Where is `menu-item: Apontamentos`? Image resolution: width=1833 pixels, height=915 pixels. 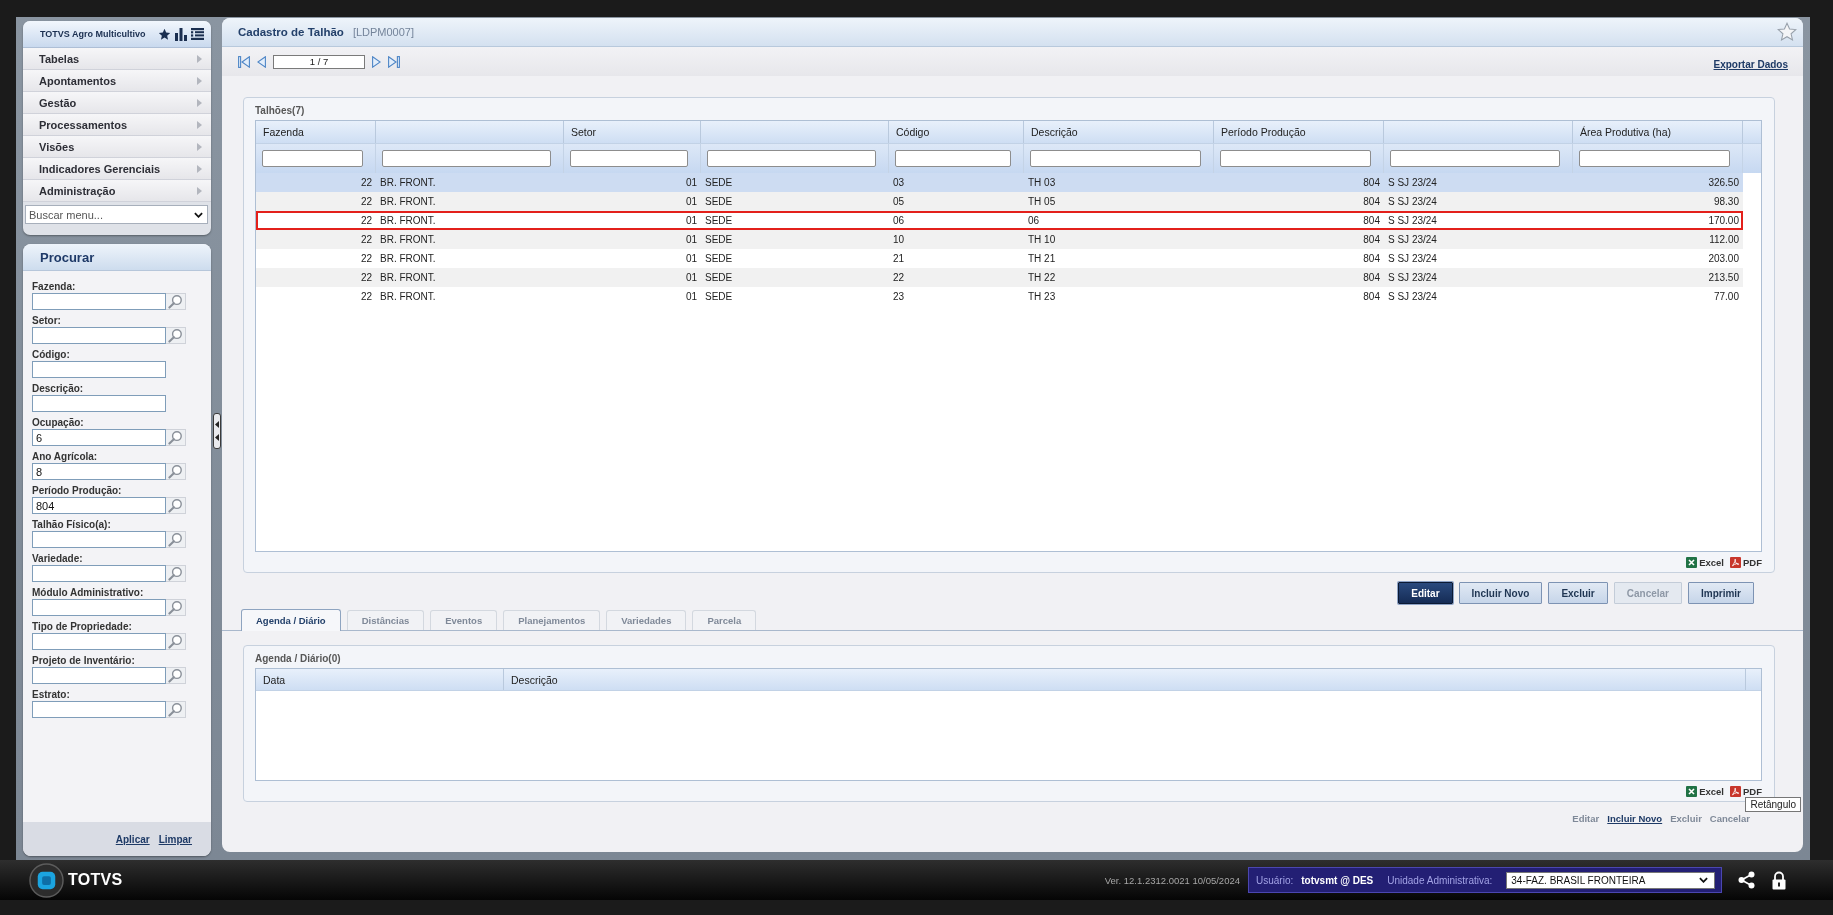 menu-item: Apontamentos is located at coordinates (117, 81).